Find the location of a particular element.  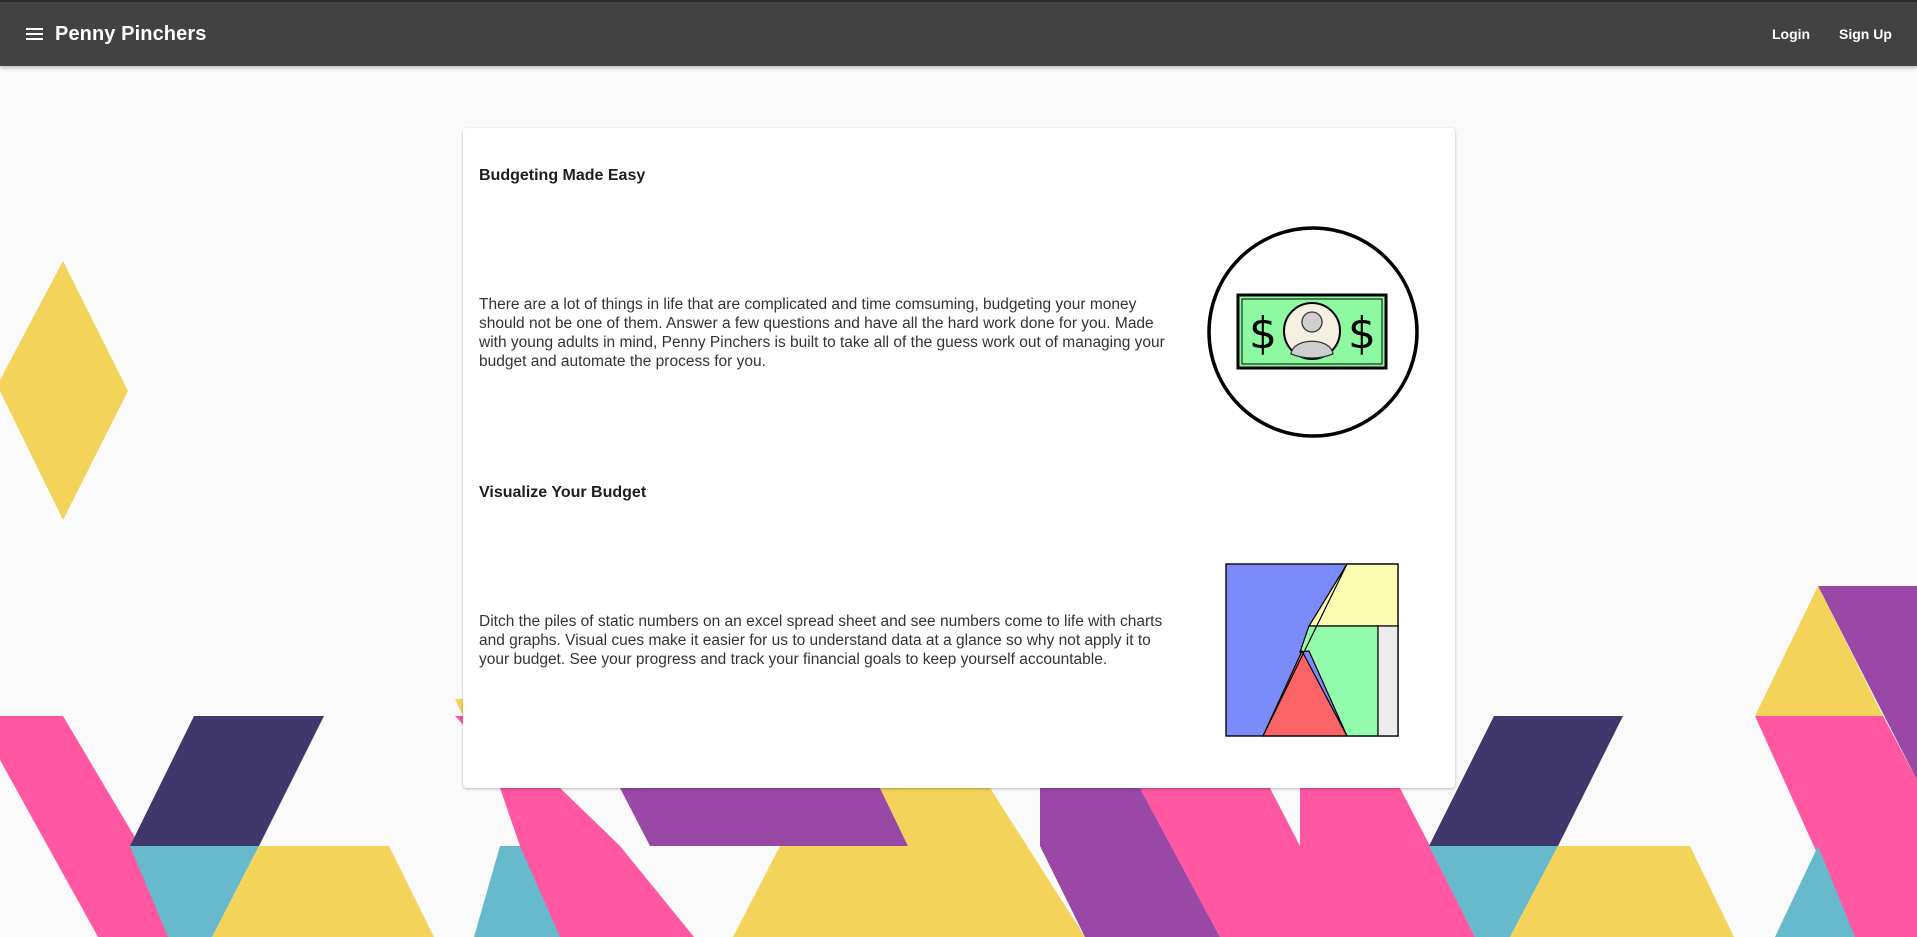

brand-title: Penny Pinchers is located at coordinates (130, 34).